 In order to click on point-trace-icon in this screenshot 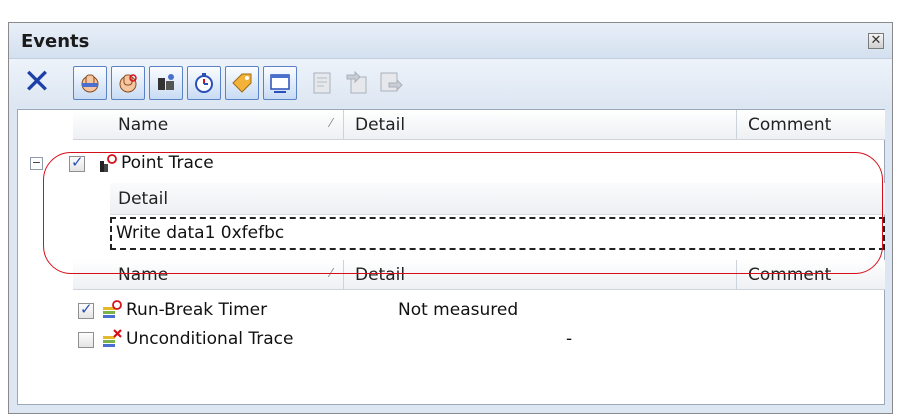, I will do `click(108, 166)`.